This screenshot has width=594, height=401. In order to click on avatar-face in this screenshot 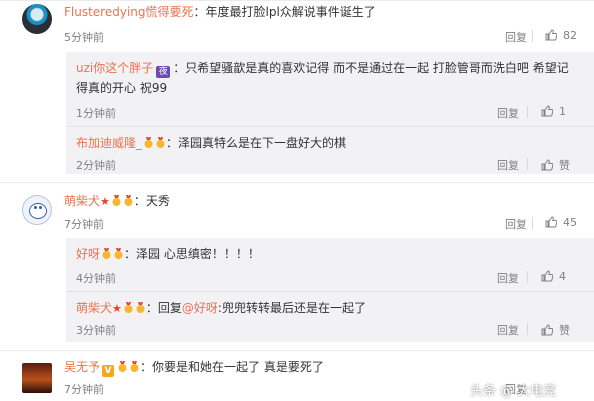, I will do `click(38, 211)`.